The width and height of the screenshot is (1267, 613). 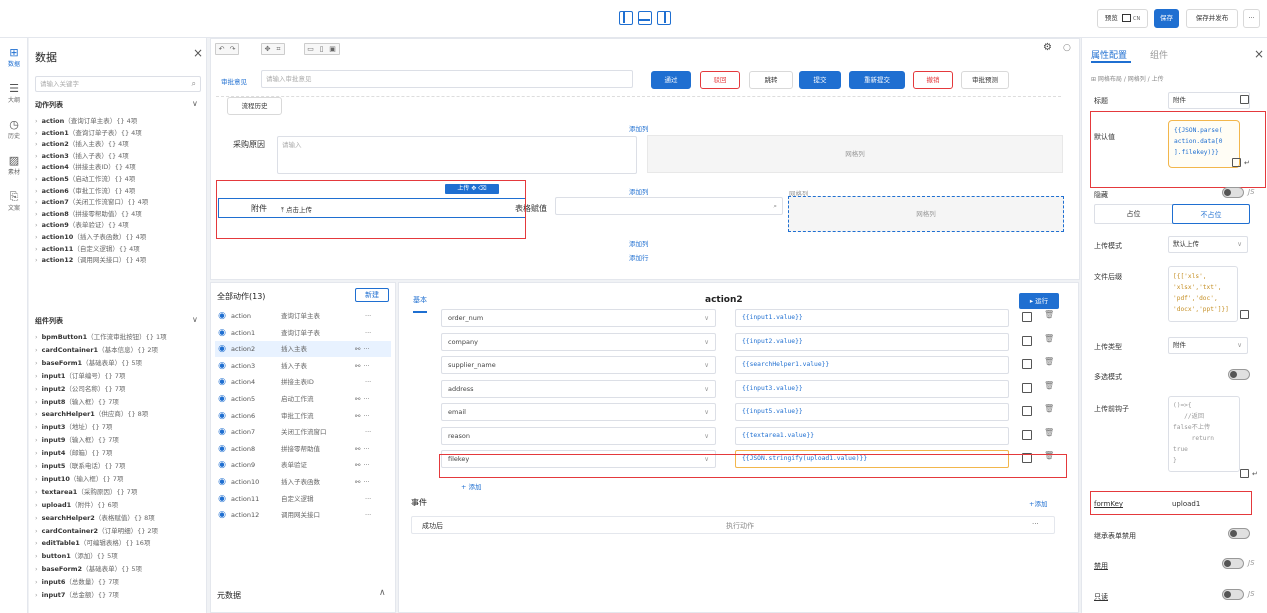 What do you see at coordinates (120, 363) in the screenshot?
I see `tree-item: › baseForm1（基础表单）{} 5项` at bounding box center [120, 363].